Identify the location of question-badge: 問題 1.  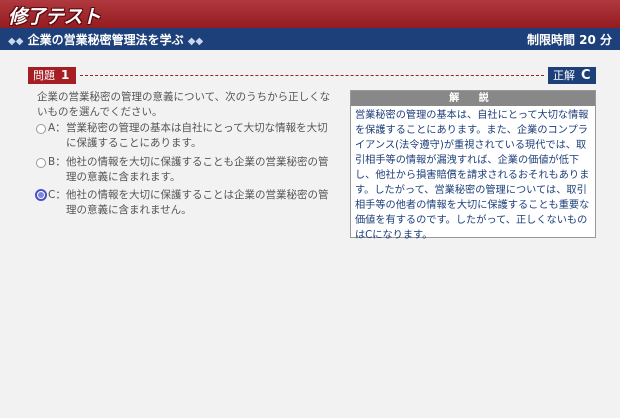
(52, 75).